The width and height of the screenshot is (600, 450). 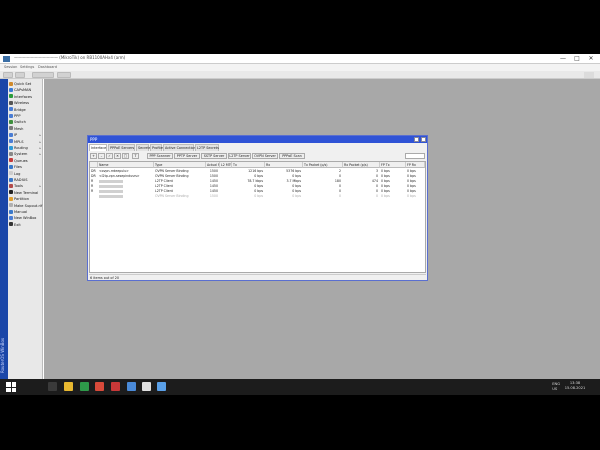 I want to click on sidebar-item-quick-set: Quick Set, so click(x=25, y=84).